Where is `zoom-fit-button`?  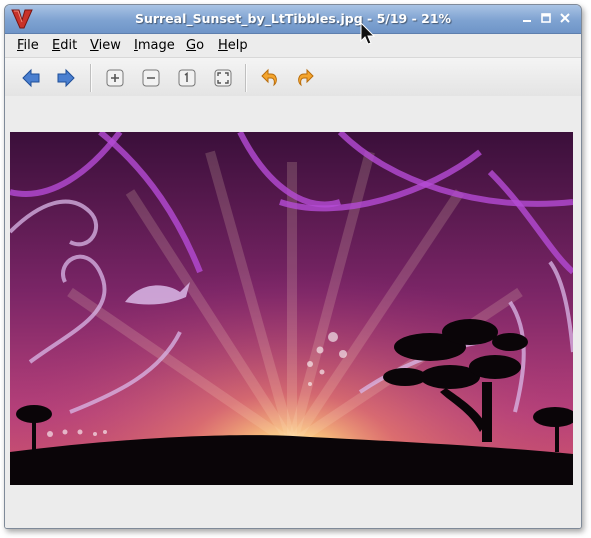
zoom-fit-button is located at coordinates (223, 78).